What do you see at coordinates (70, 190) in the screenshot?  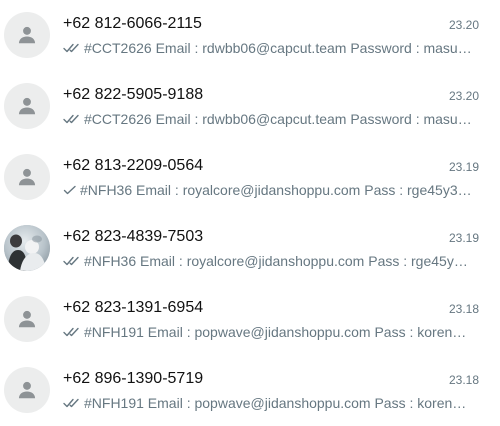 I see `single-check-icon` at bounding box center [70, 190].